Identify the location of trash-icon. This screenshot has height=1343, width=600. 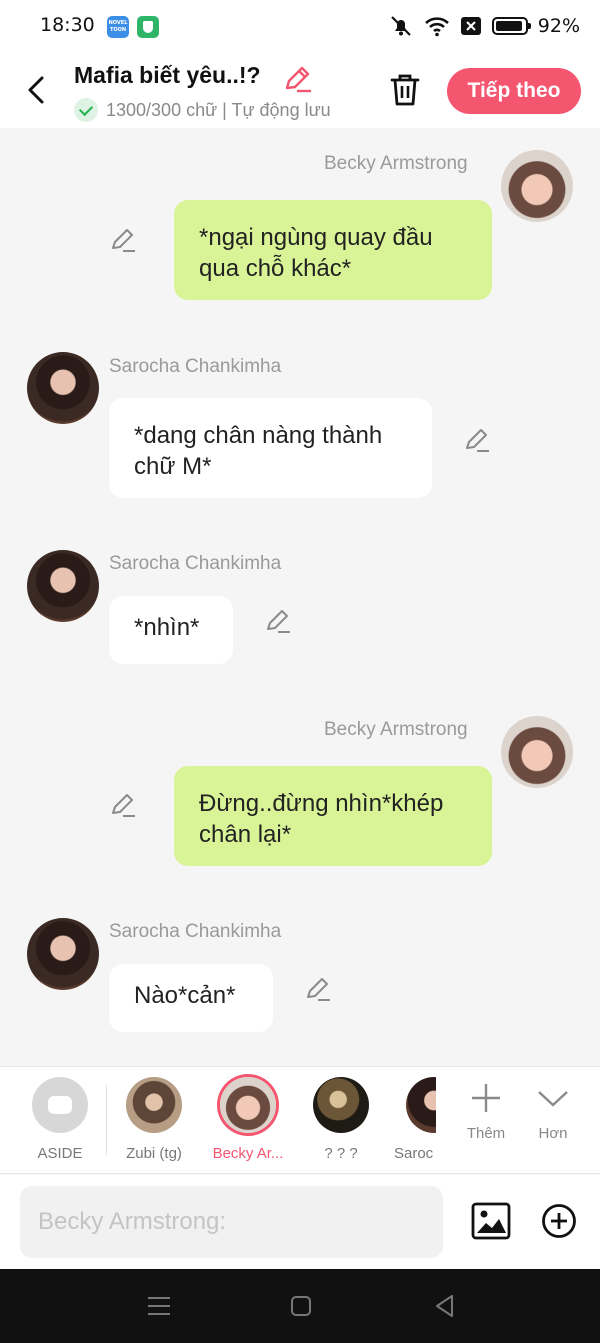
(405, 90).